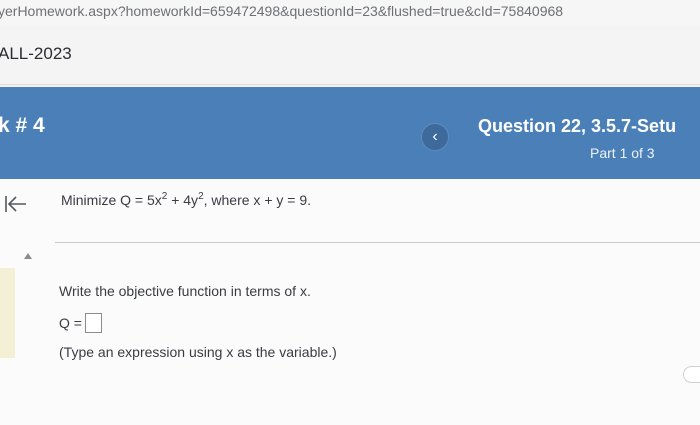  What do you see at coordinates (257, 200) in the screenshot?
I see `problem-text-end: , where x + y = 9.` at bounding box center [257, 200].